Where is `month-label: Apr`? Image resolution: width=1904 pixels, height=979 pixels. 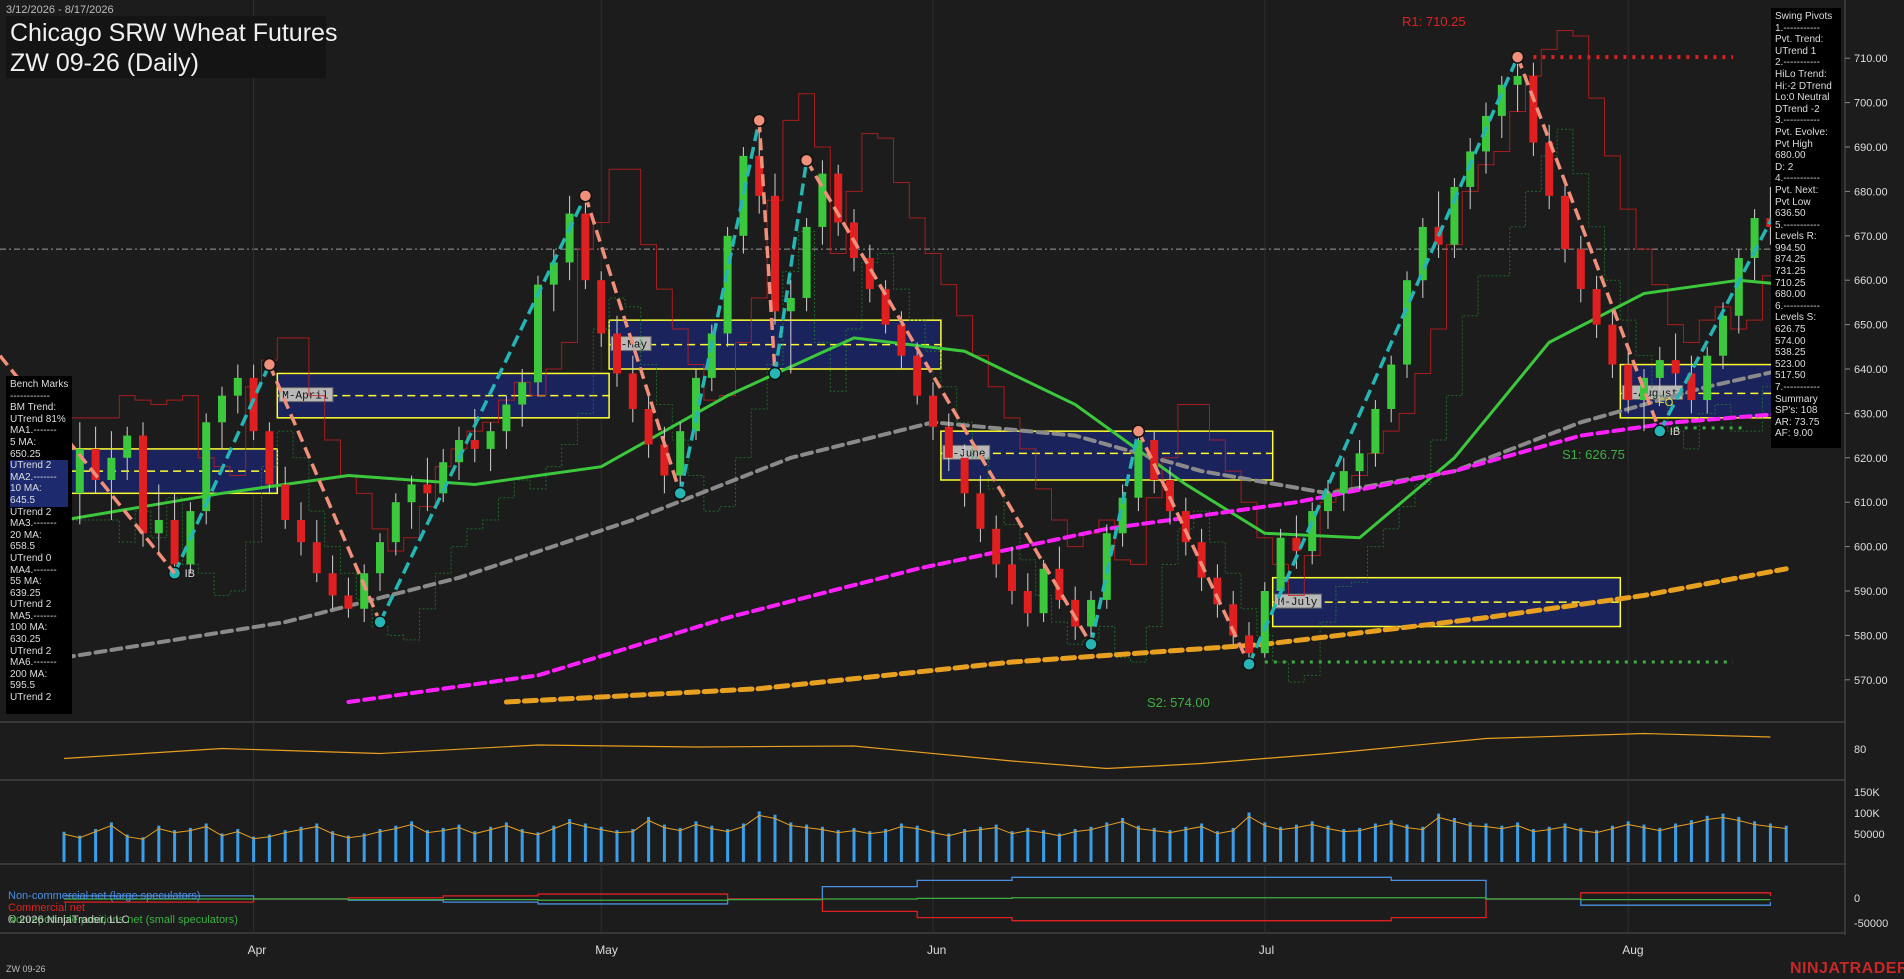 month-label: Apr is located at coordinates (257, 950).